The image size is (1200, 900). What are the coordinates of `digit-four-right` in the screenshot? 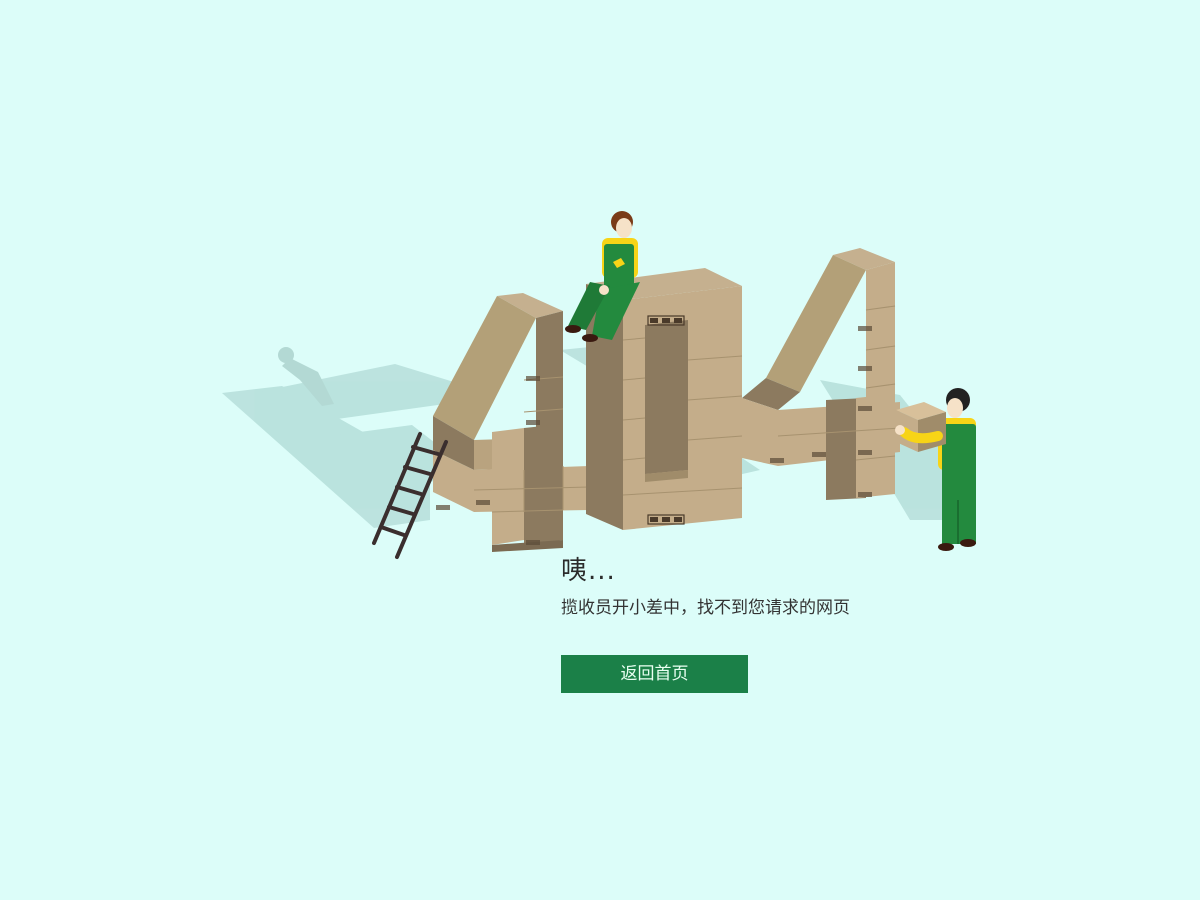 It's located at (821, 374).